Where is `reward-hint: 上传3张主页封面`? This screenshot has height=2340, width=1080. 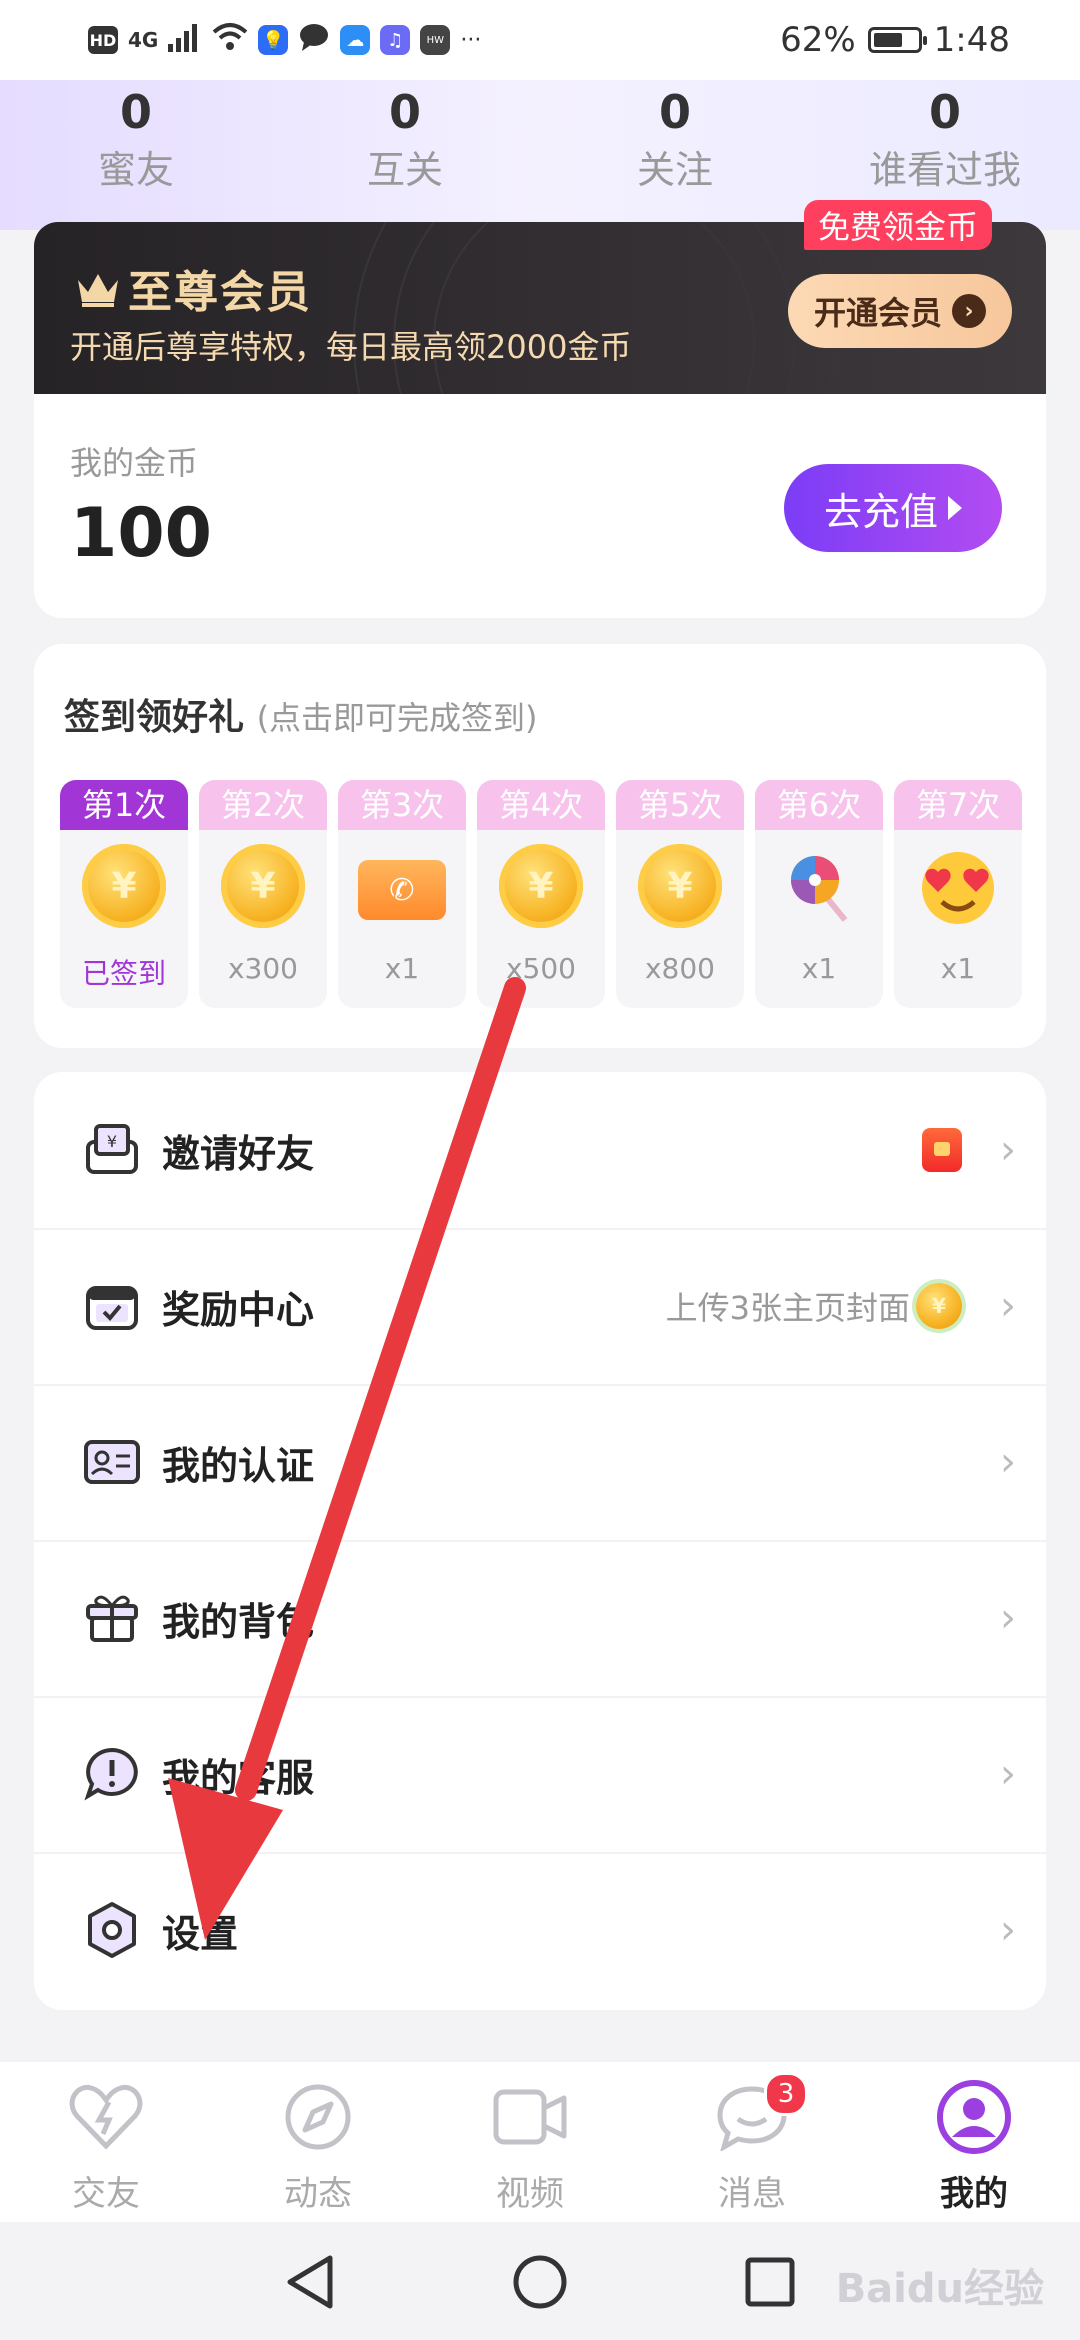
reward-hint: 上传3张主页封面 is located at coordinates (787, 1308).